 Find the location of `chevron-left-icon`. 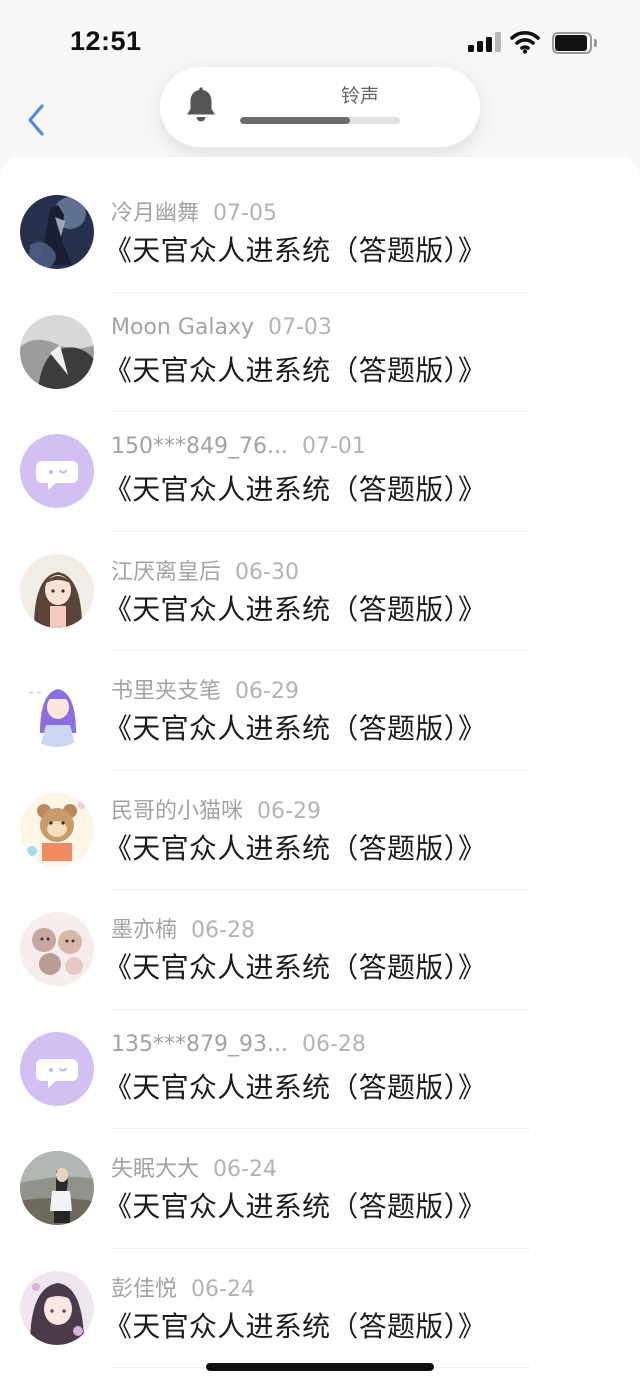

chevron-left-icon is located at coordinates (36, 120).